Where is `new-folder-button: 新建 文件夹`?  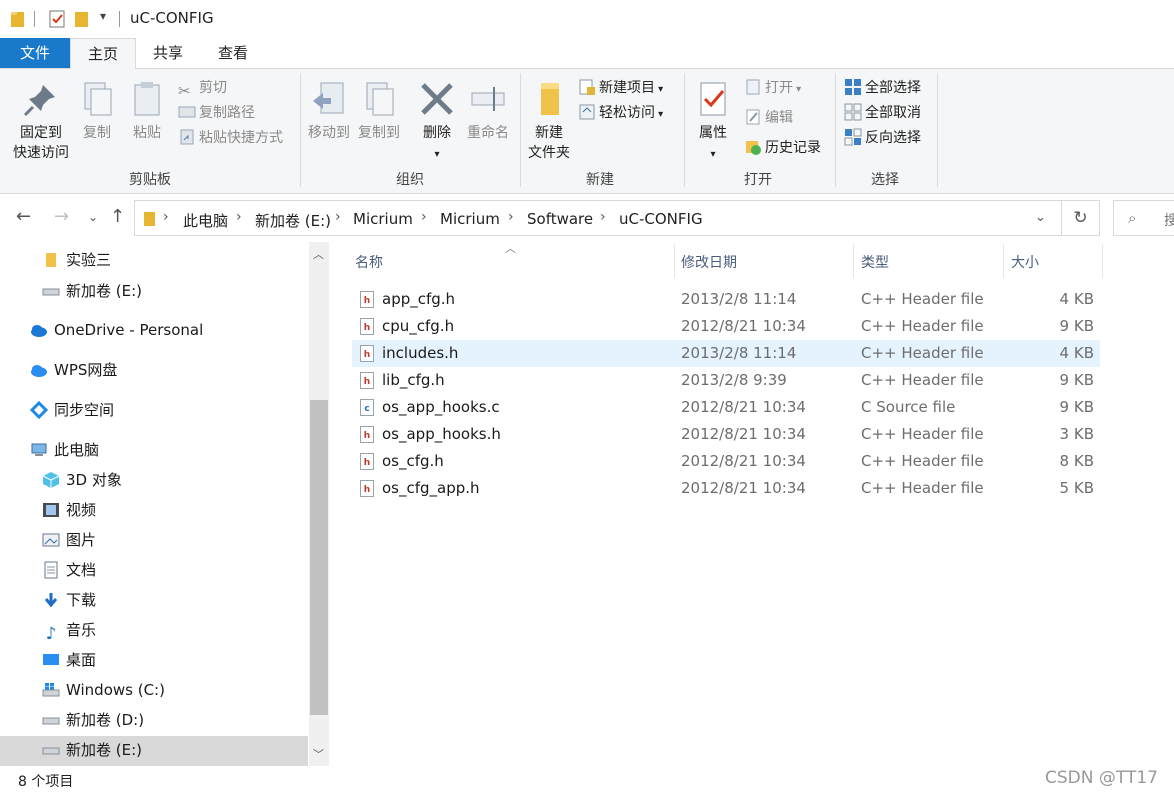 new-folder-button: 新建 文件夹 is located at coordinates (549, 121).